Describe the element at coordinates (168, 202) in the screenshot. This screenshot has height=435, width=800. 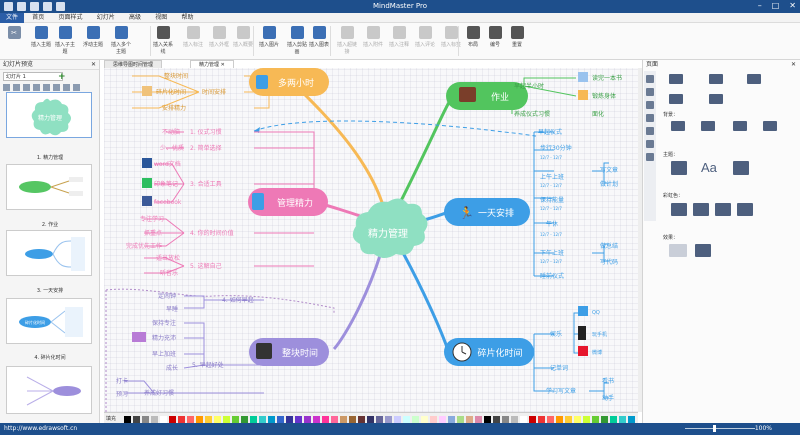
I see `subtopic: facebook` at that location.